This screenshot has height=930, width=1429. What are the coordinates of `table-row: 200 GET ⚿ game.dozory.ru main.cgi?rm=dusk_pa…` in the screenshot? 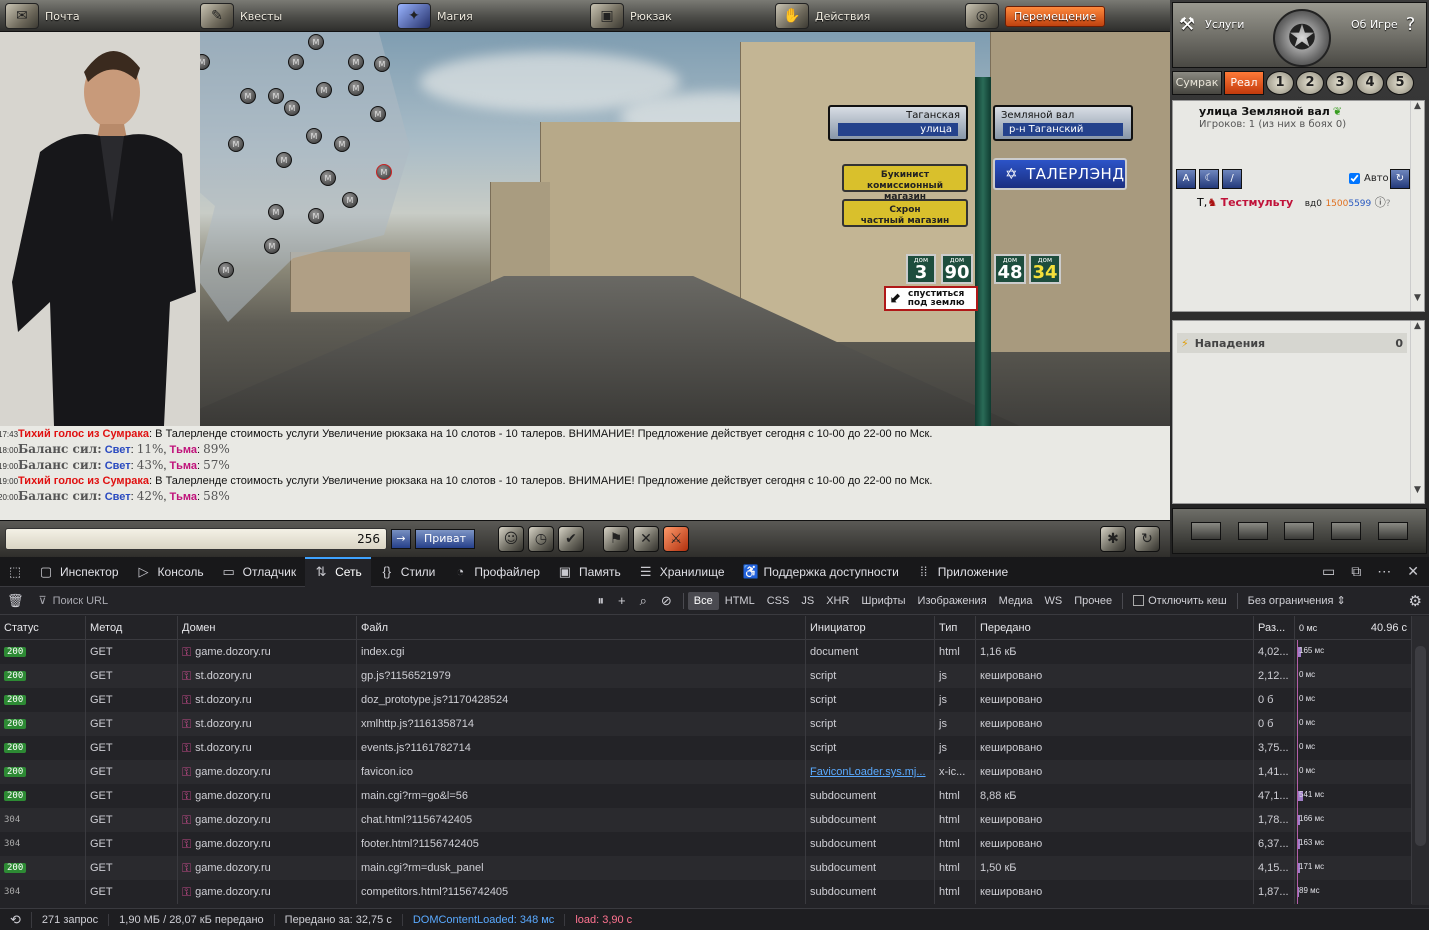 It's located at (706, 868).